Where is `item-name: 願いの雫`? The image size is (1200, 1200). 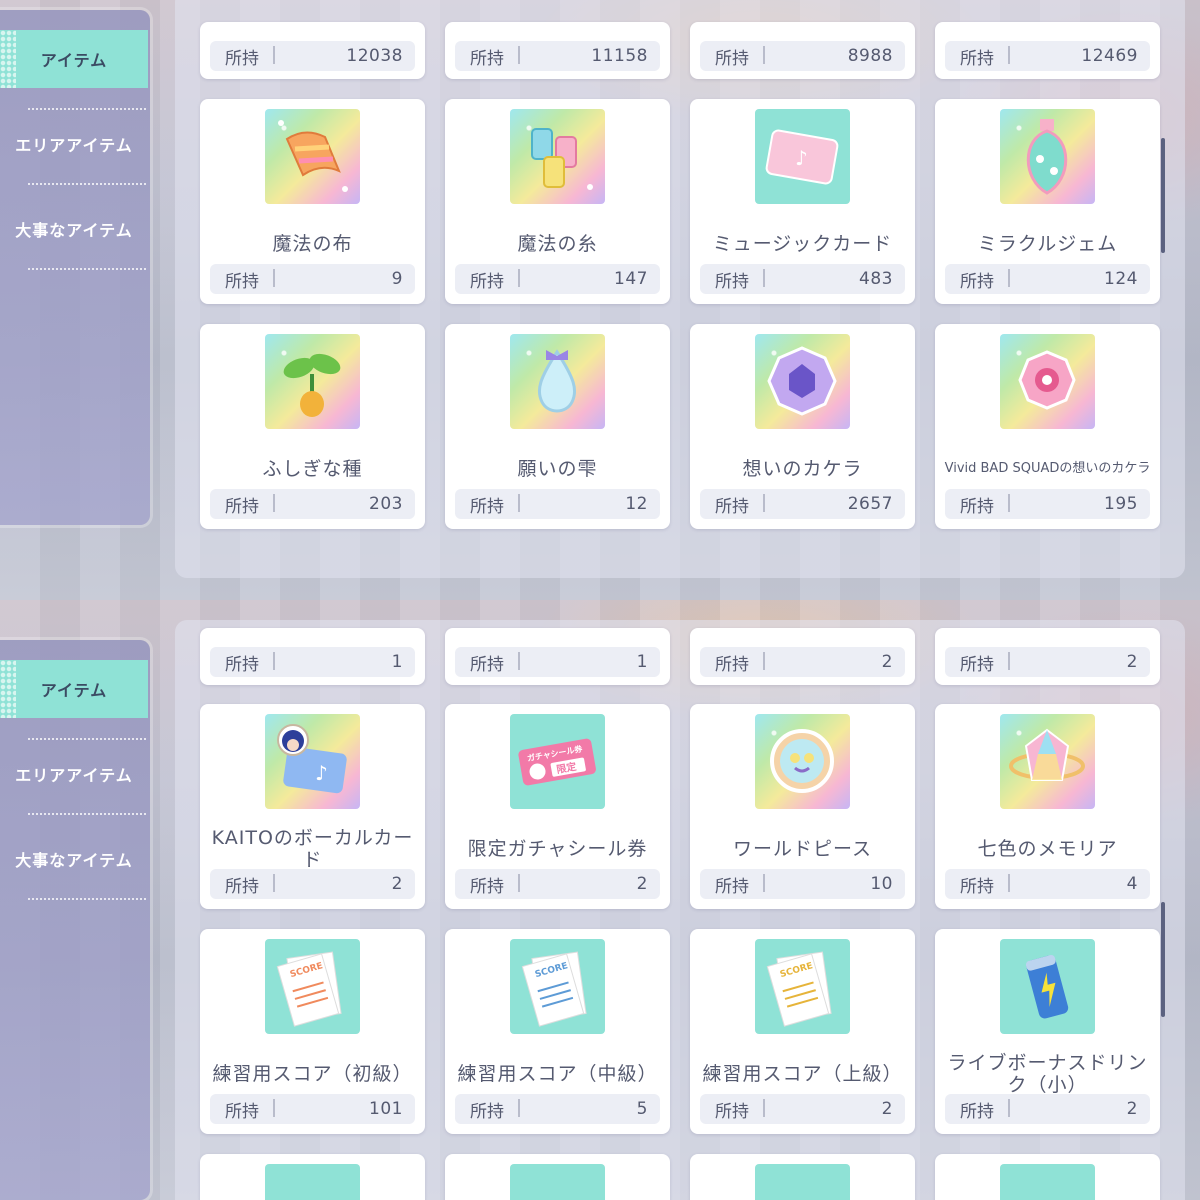
item-name: 願いの雫 is located at coordinates (557, 469).